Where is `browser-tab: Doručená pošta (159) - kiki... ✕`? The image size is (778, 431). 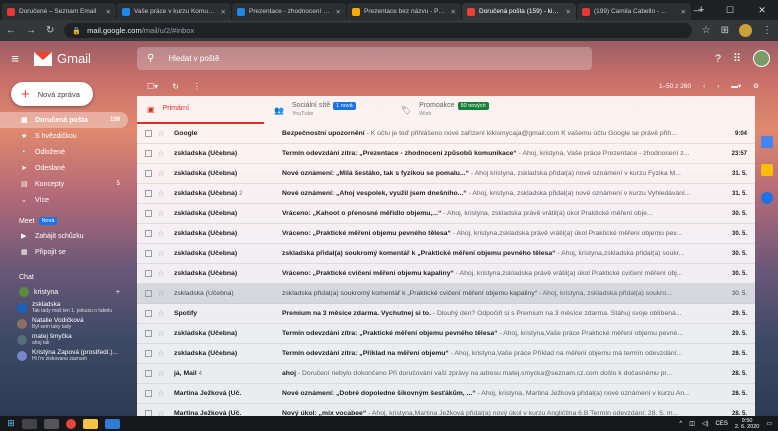 browser-tab: Doručená pošta (159) - kiki... ✕ is located at coordinates (519, 11).